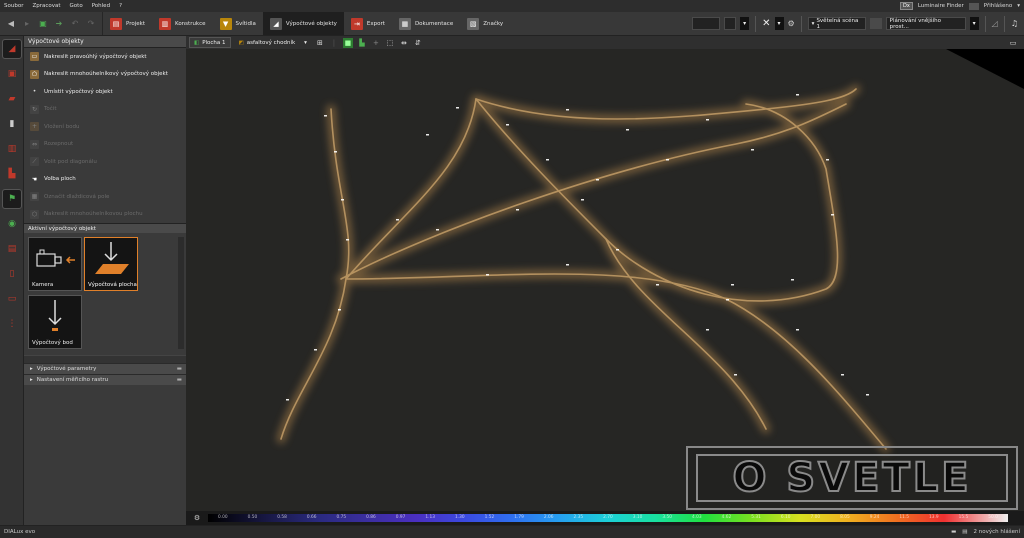 The height and width of the screenshot is (538, 1024). What do you see at coordinates (105, 162) in the screenshot?
I see `diagonal-item: ⟋ Volit pod diagonálu` at bounding box center [105, 162].